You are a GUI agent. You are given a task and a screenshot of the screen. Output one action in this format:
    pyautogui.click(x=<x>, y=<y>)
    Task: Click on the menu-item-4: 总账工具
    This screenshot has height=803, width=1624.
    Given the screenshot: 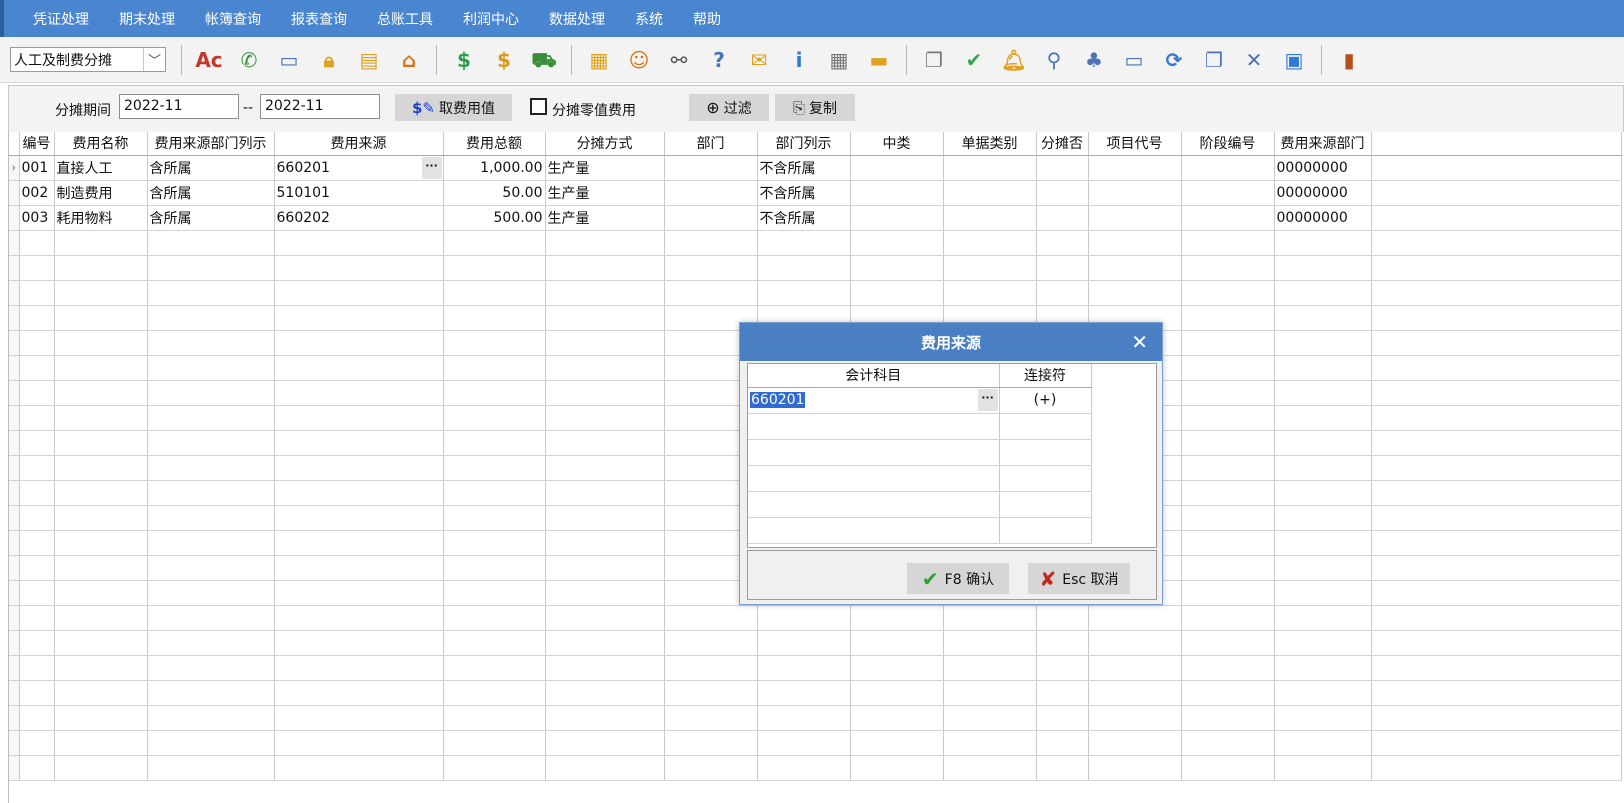 What is the action you would take?
    pyautogui.click(x=405, y=19)
    